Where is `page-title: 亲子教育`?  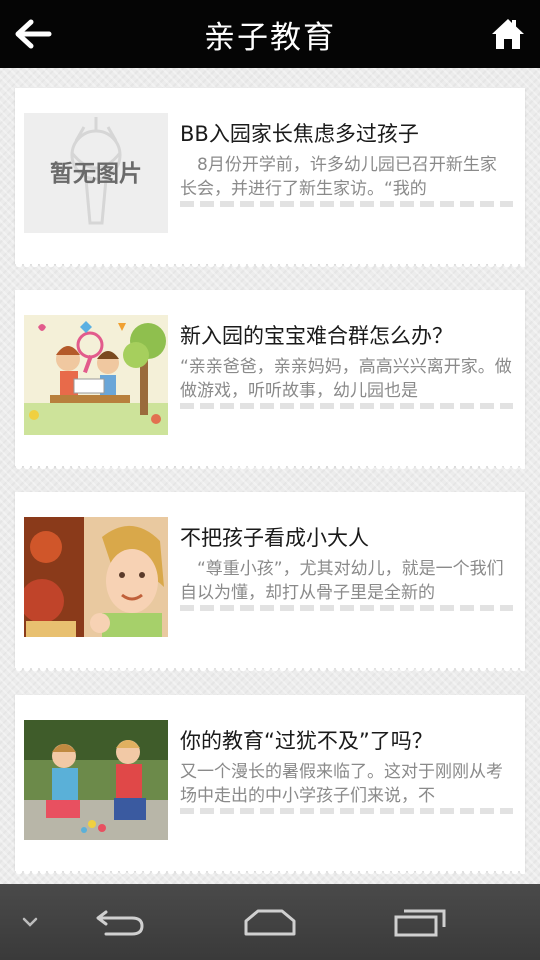 page-title: 亲子教育 is located at coordinates (270, 37).